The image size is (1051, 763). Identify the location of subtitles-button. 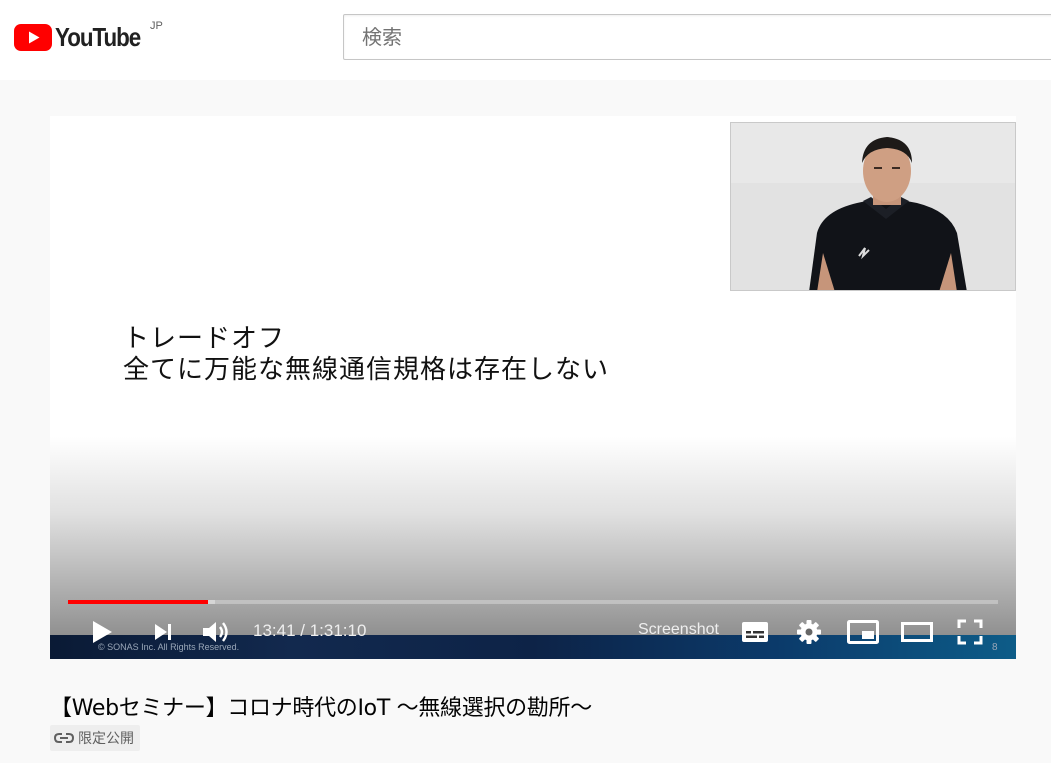
(755, 632).